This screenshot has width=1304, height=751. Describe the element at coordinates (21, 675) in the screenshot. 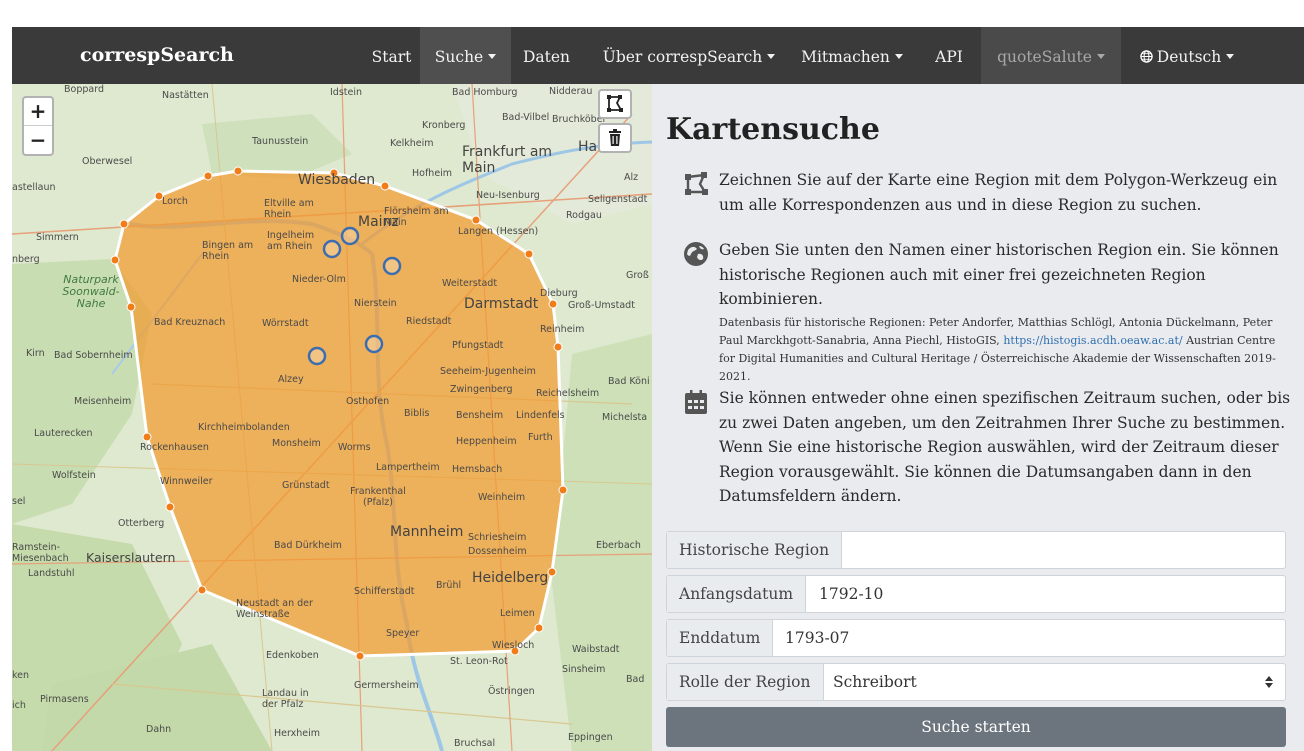

I see `map-label: ken` at that location.